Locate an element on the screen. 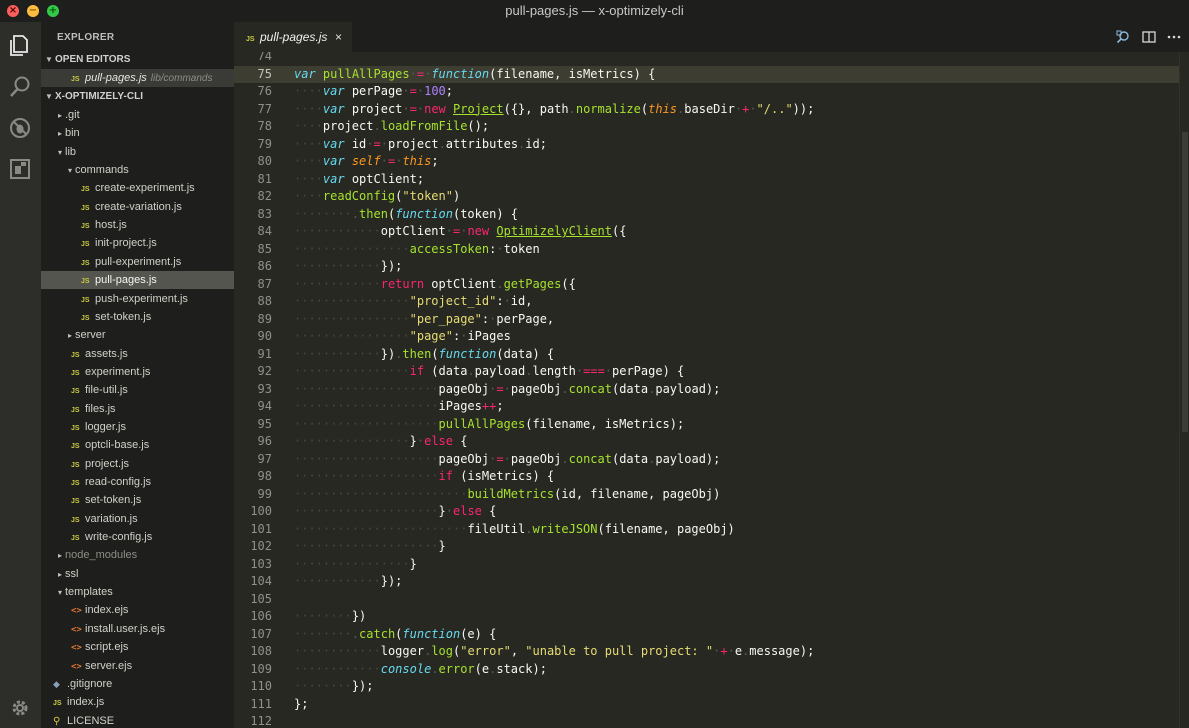  tree-file: JS push-experiment.js is located at coordinates (137, 299).